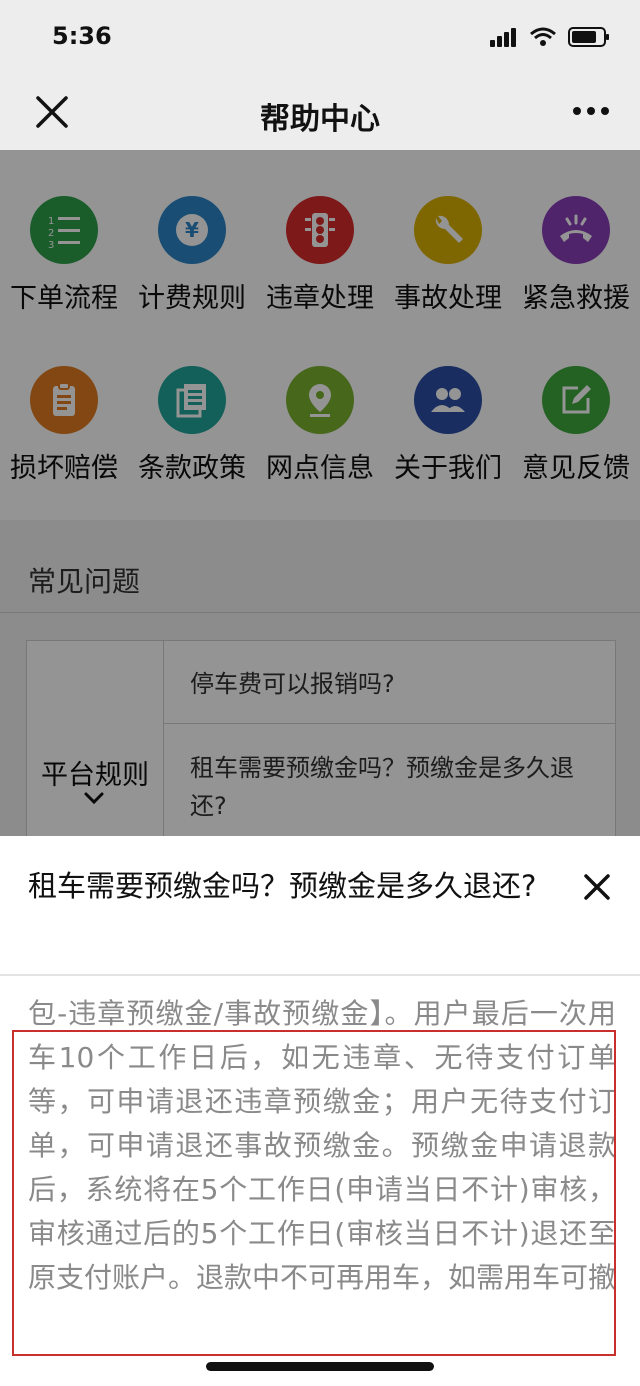 Image resolution: width=640 pixels, height=1386 pixels. Describe the element at coordinates (282, 886) in the screenshot. I see `sheet-title: 租车需要预缴金吗？预缴金是多久退还?` at that location.